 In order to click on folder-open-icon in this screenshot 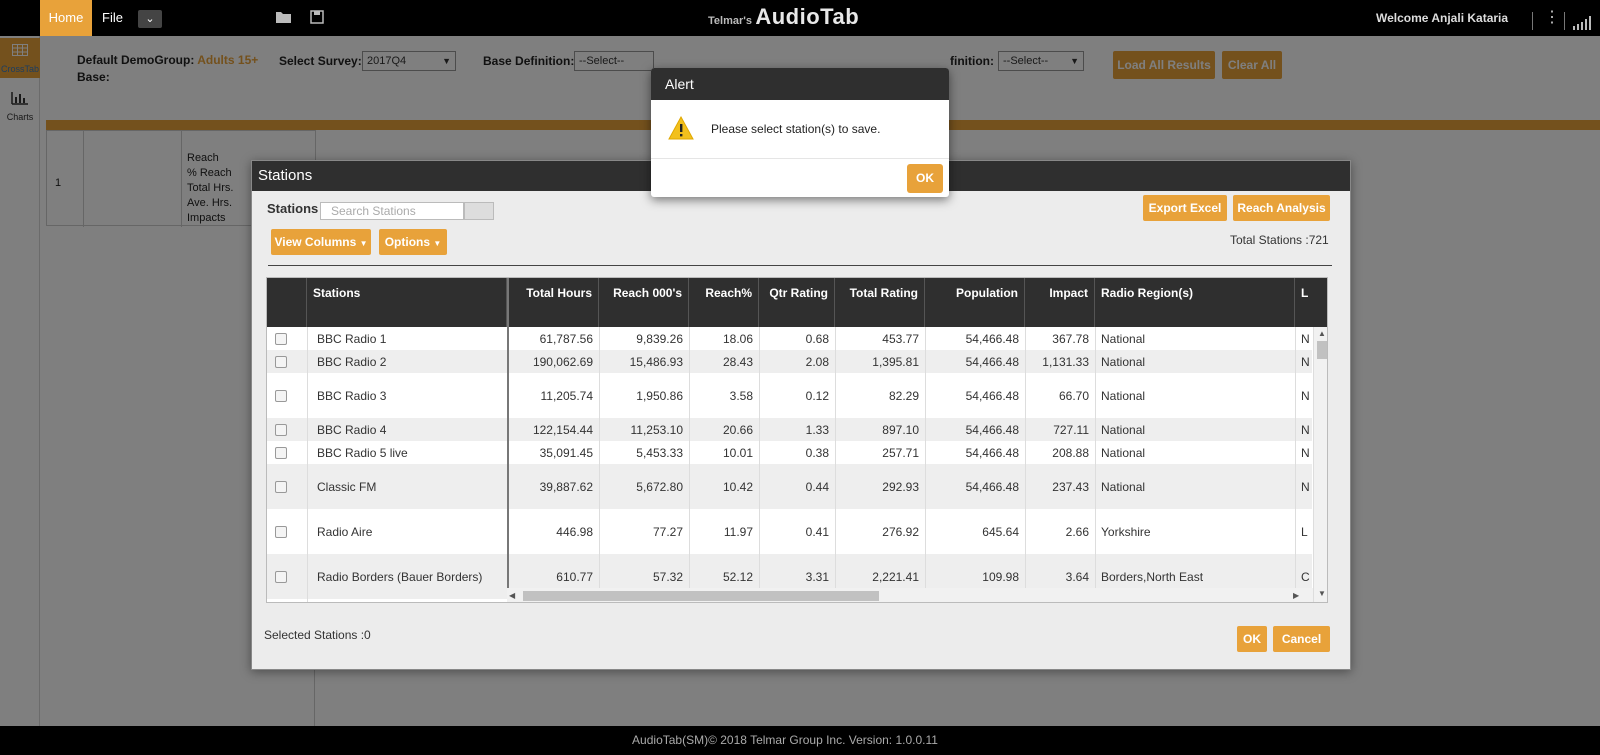, I will do `click(284, 17)`.